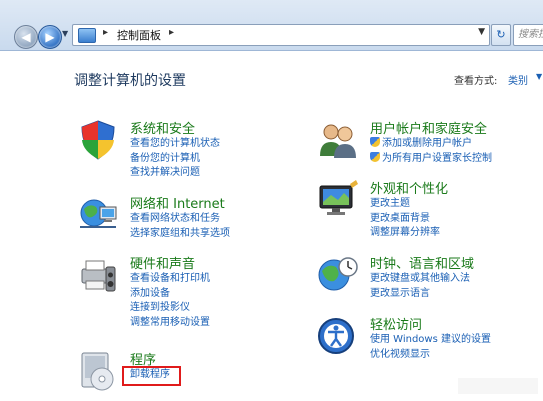 The height and width of the screenshot is (401, 543). What do you see at coordinates (338, 274) in the screenshot?
I see `globe-clock-icon` at bounding box center [338, 274].